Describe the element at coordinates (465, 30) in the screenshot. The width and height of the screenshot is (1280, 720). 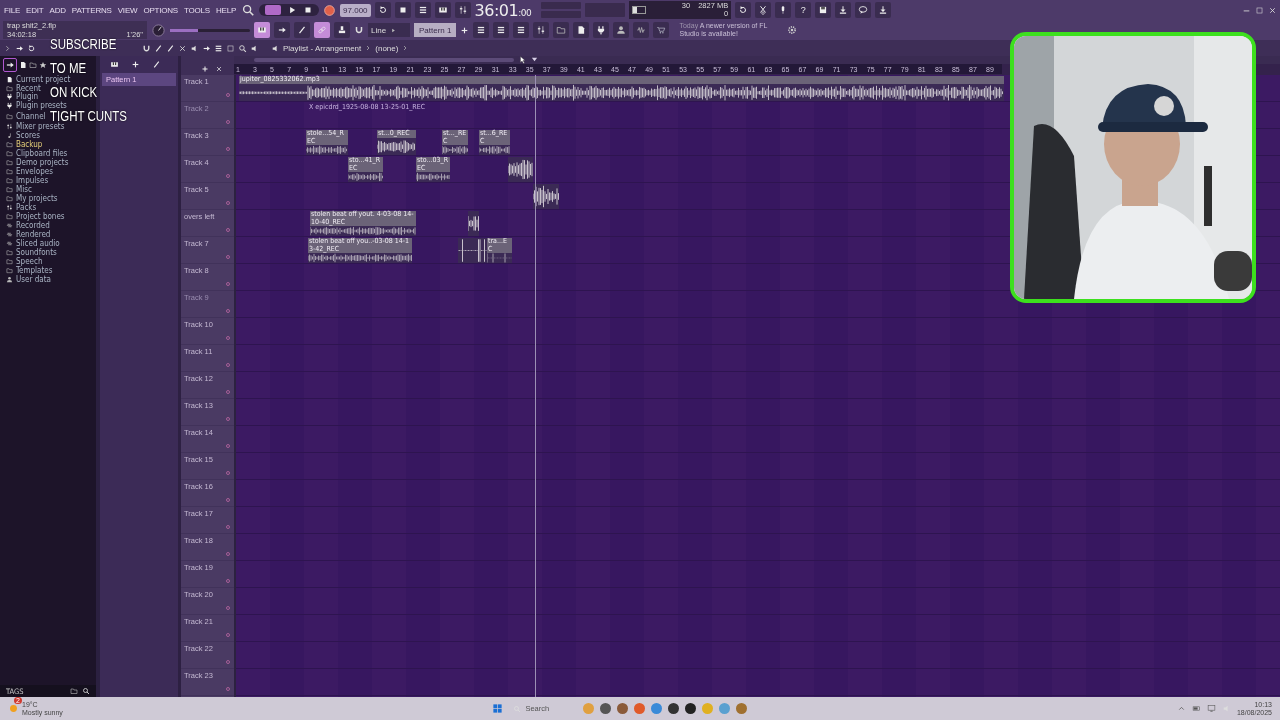
I see `add-pattern-icon` at that location.